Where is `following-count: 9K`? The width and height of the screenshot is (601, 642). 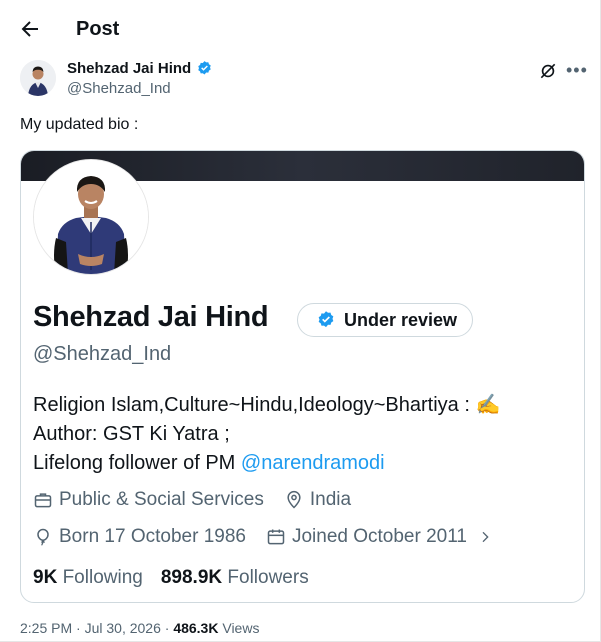 following-count: 9K is located at coordinates (45, 577).